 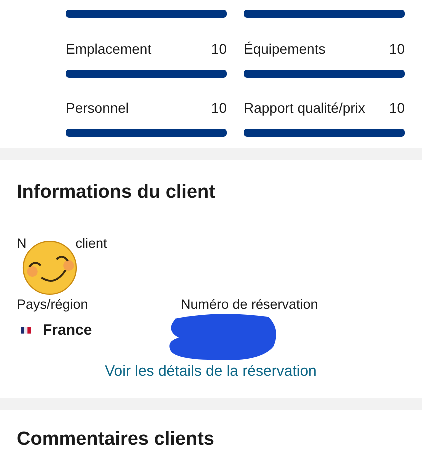 I want to click on flag-icon, so click(x=26, y=330).